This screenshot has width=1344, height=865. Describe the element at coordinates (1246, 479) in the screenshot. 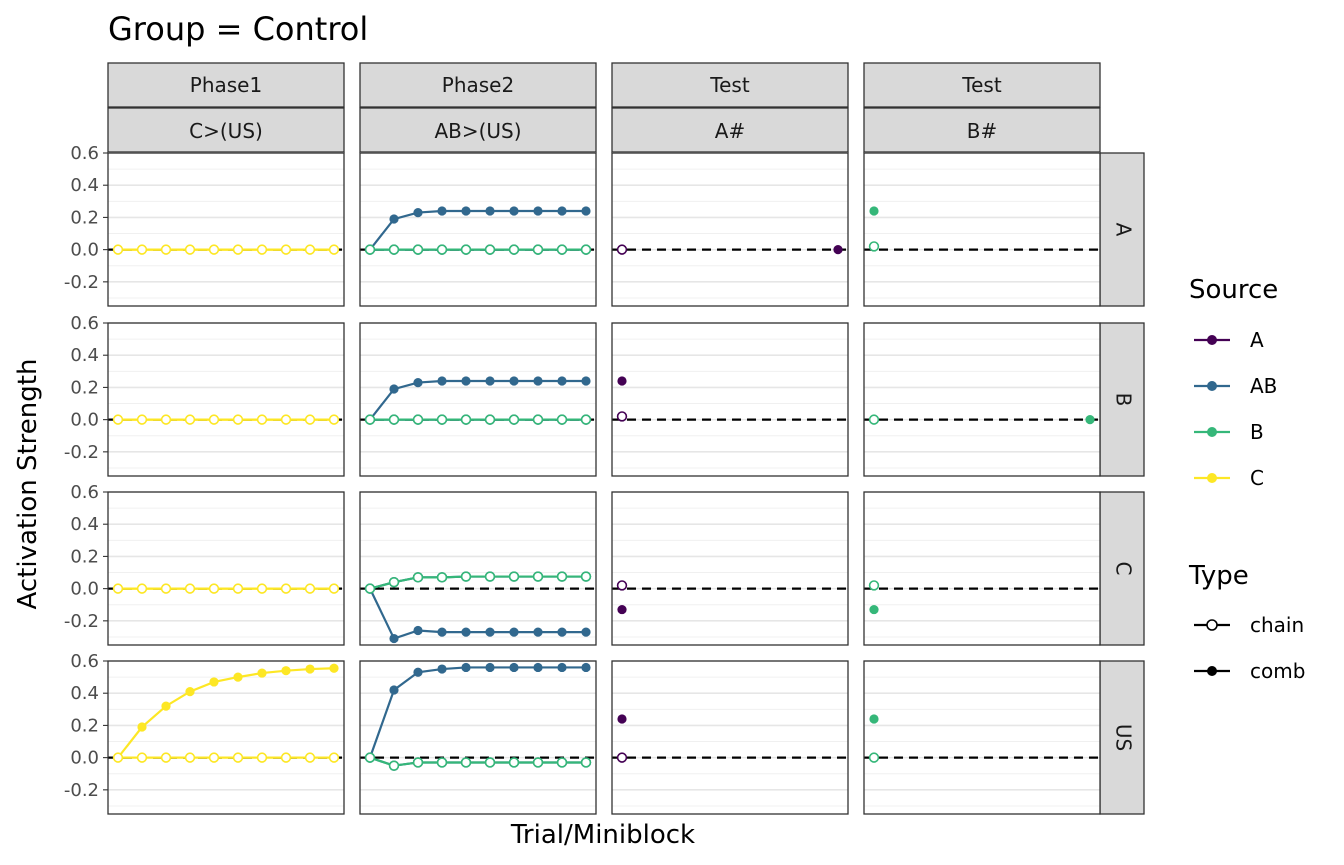

I see `legend: Source Type A AB BCchain comb` at that location.